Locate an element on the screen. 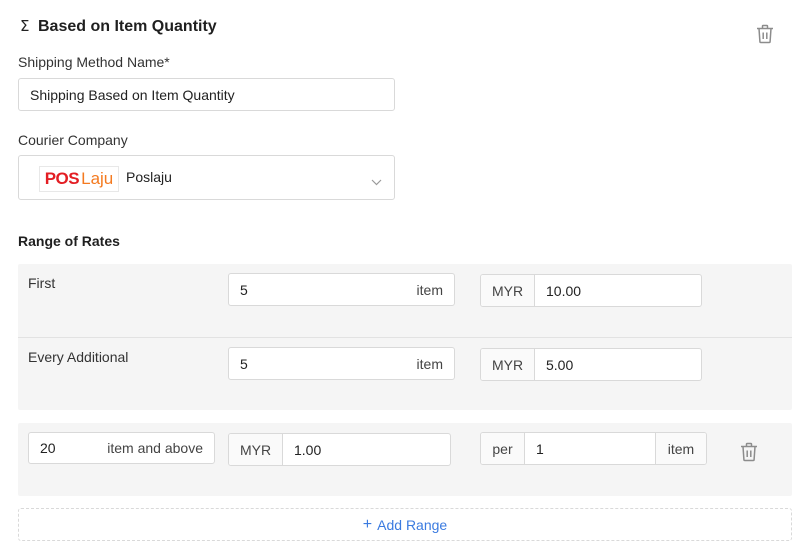 This screenshot has width=812, height=553. courier-selected-value: Poslaju is located at coordinates (149, 177).